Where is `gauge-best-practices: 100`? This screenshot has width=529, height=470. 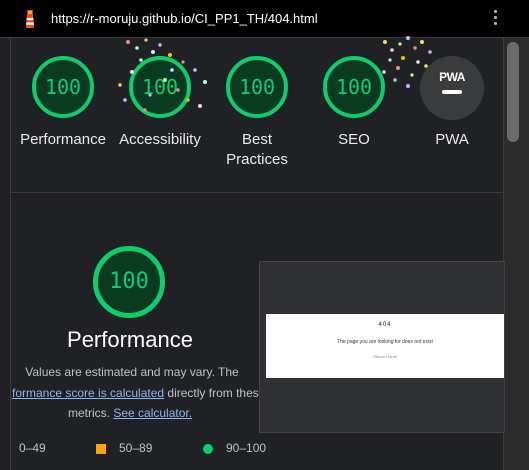 gauge-best-practices: 100 is located at coordinates (257, 87).